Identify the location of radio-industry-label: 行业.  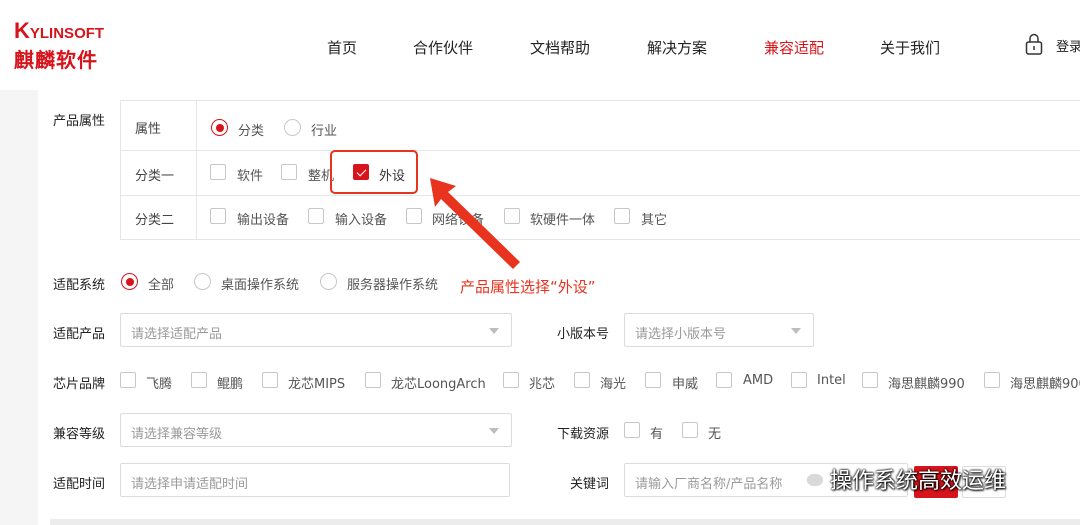
(324, 131).